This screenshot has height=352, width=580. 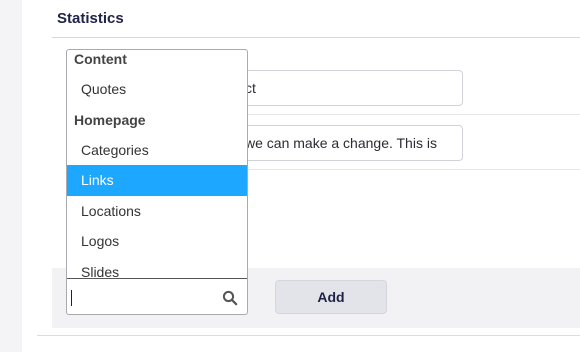 I want to click on section-title: Statistics, so click(x=90, y=18).